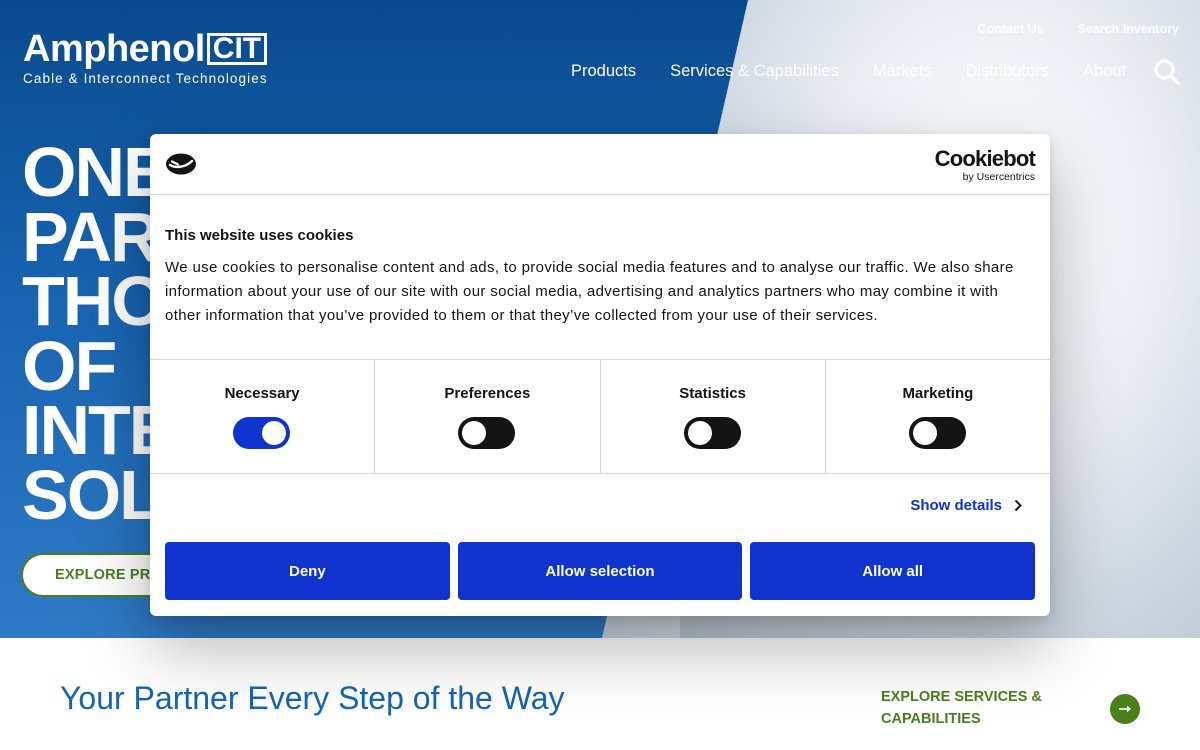  Describe the element at coordinates (488, 416) in the screenshot. I see `toggle-cell-preferences: Preferences` at that location.